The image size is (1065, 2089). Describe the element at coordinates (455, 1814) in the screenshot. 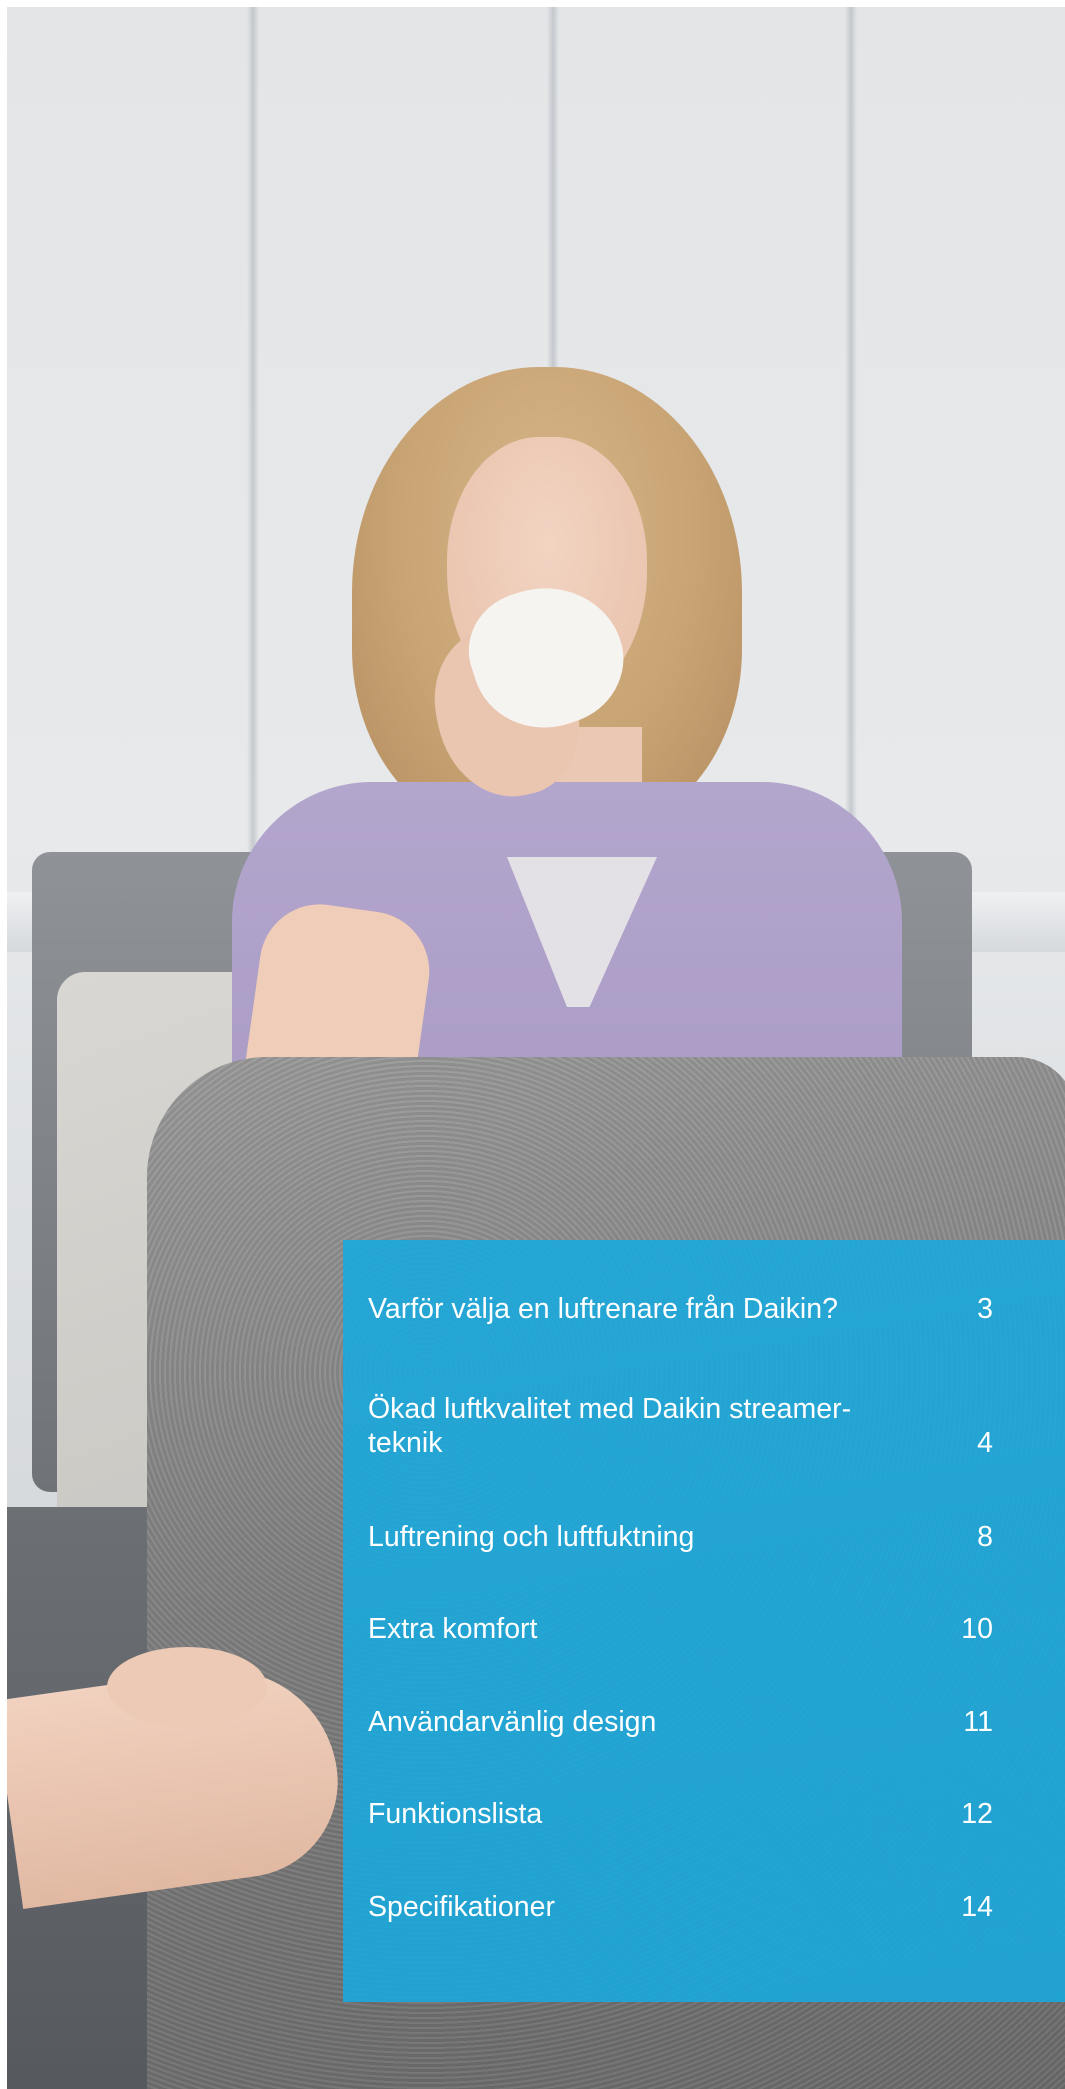

I see `toc-item-label: Funktionslista` at that location.